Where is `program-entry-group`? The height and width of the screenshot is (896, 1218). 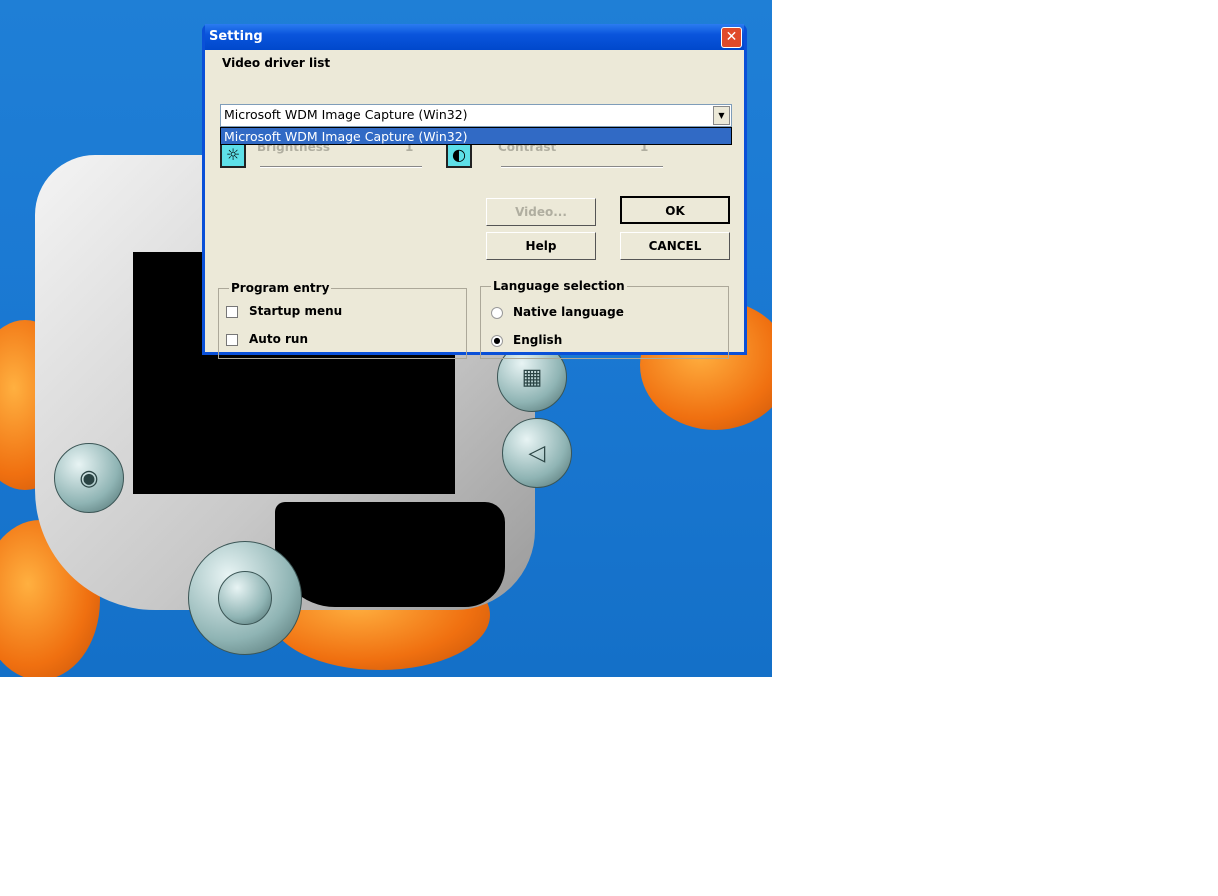 program-entry-group is located at coordinates (342, 323).